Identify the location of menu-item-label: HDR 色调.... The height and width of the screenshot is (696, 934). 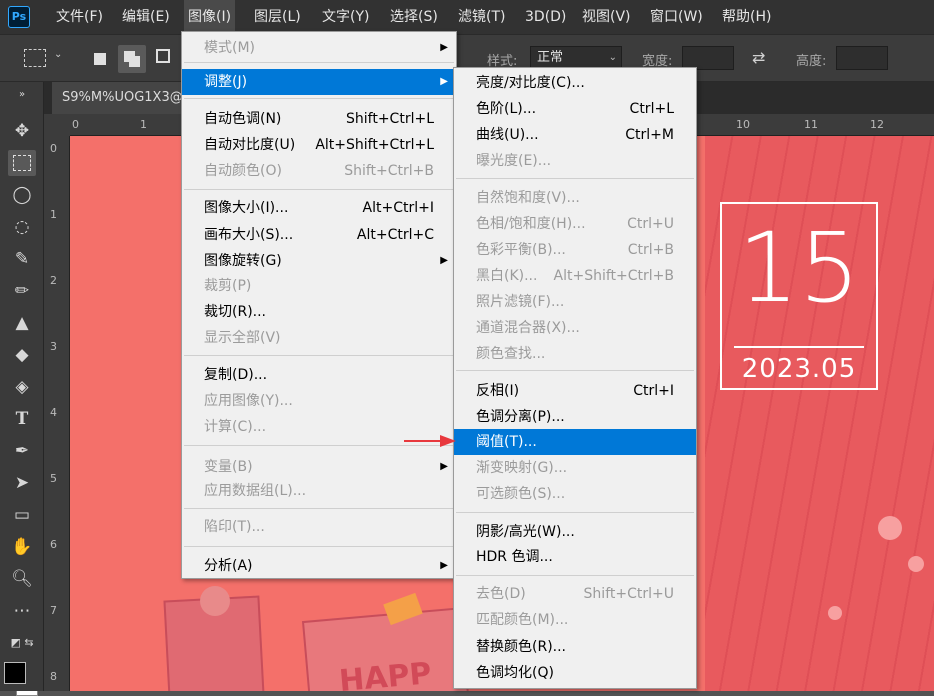
(514, 557).